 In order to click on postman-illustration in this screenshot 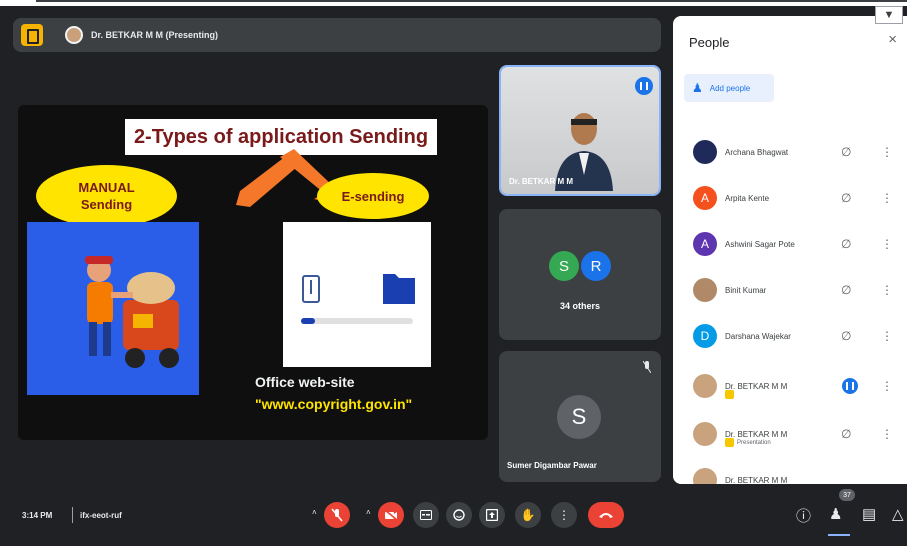, I will do `click(113, 308)`.